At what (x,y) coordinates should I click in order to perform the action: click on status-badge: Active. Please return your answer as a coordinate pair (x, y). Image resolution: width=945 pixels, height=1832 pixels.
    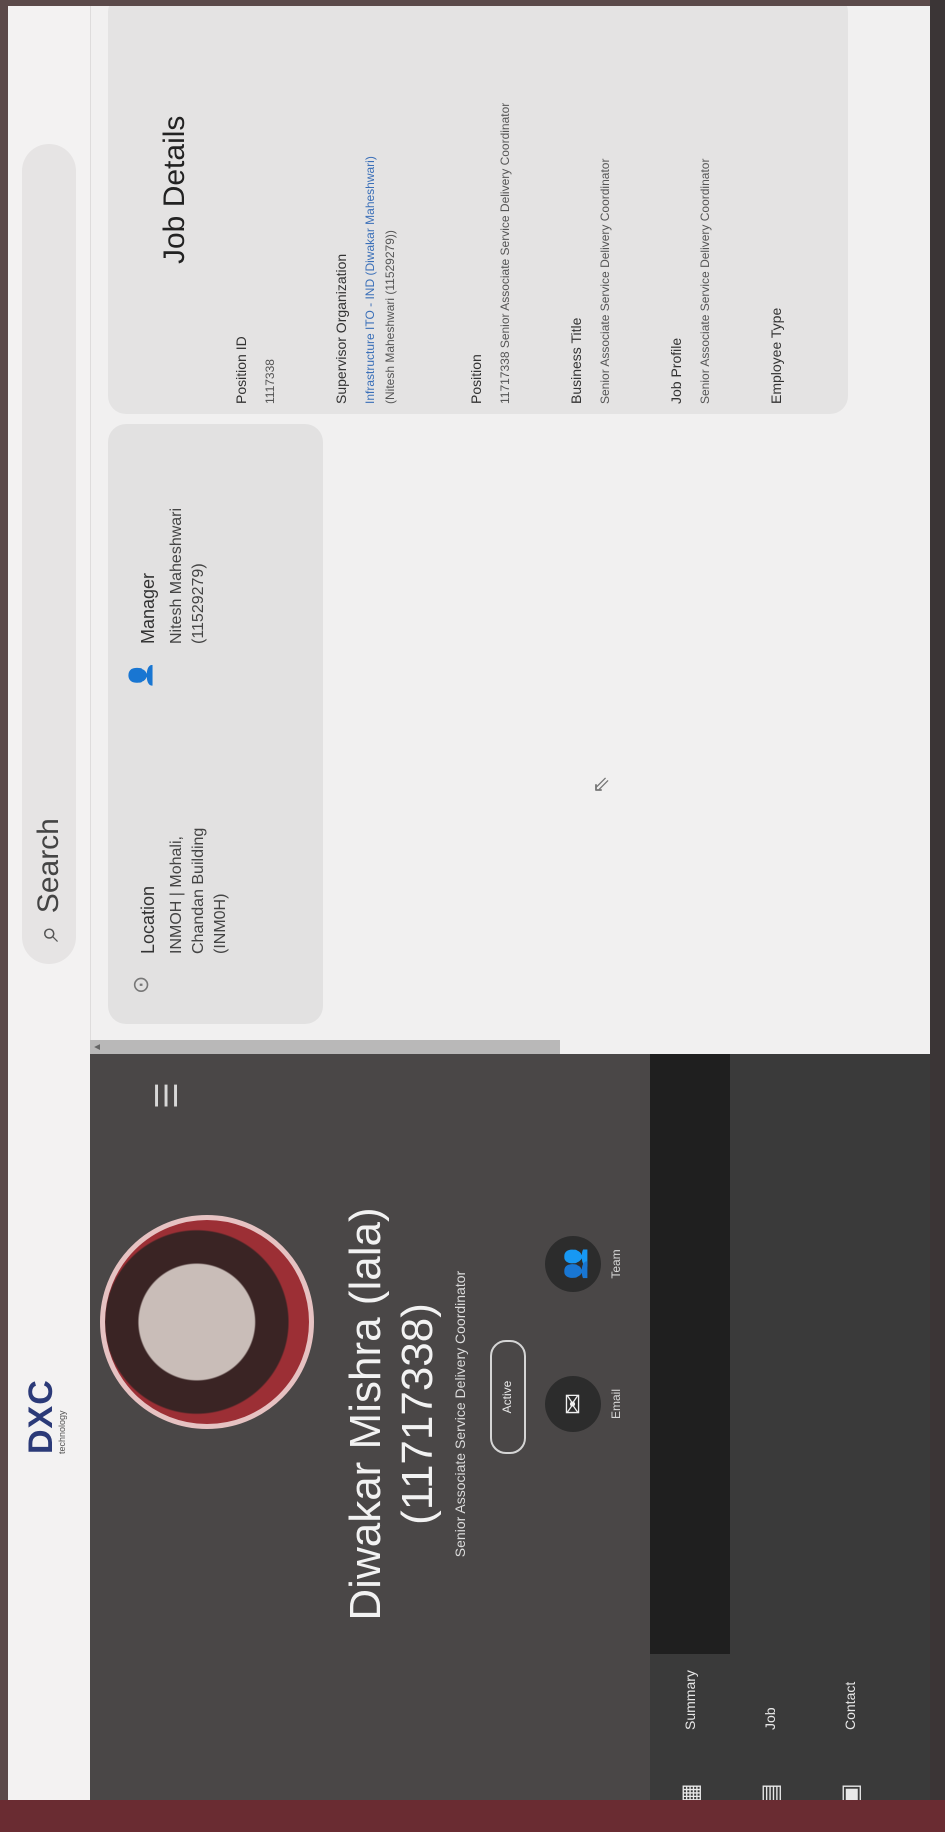
    Looking at the image, I should click on (508, 1397).